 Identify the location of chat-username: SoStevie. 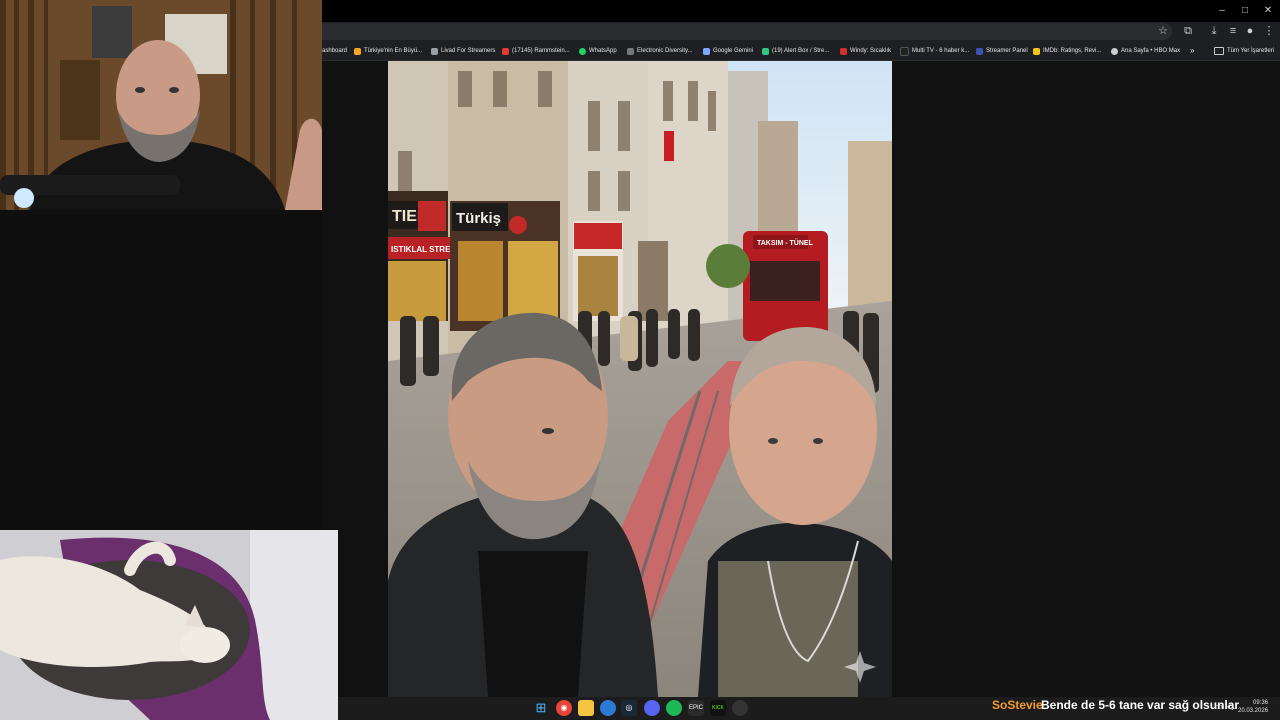
(1017, 705).